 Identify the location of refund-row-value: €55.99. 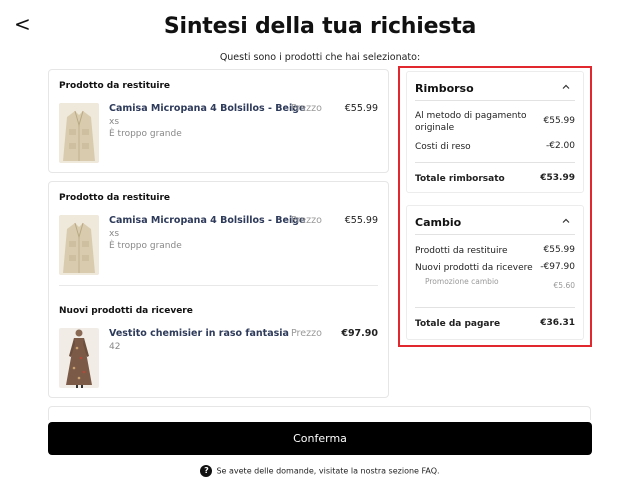
(559, 121).